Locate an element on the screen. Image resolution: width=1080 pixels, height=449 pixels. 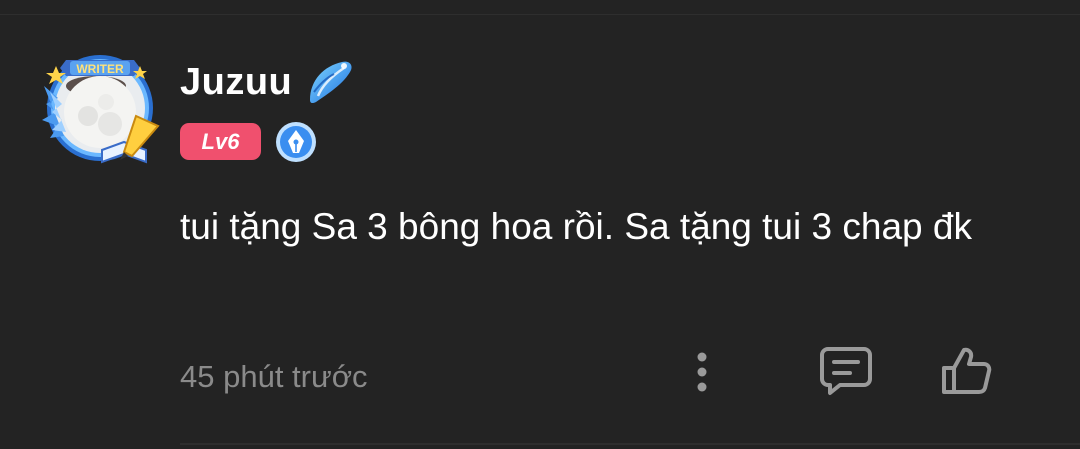
thumbs-up-icon is located at coordinates (966, 371).